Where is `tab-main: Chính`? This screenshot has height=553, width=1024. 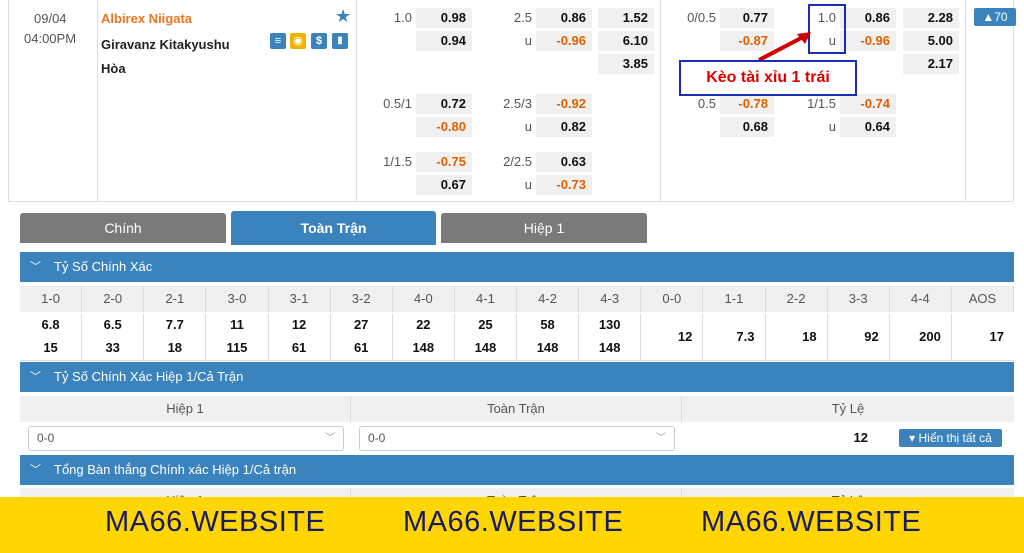 tab-main: Chính is located at coordinates (123, 228).